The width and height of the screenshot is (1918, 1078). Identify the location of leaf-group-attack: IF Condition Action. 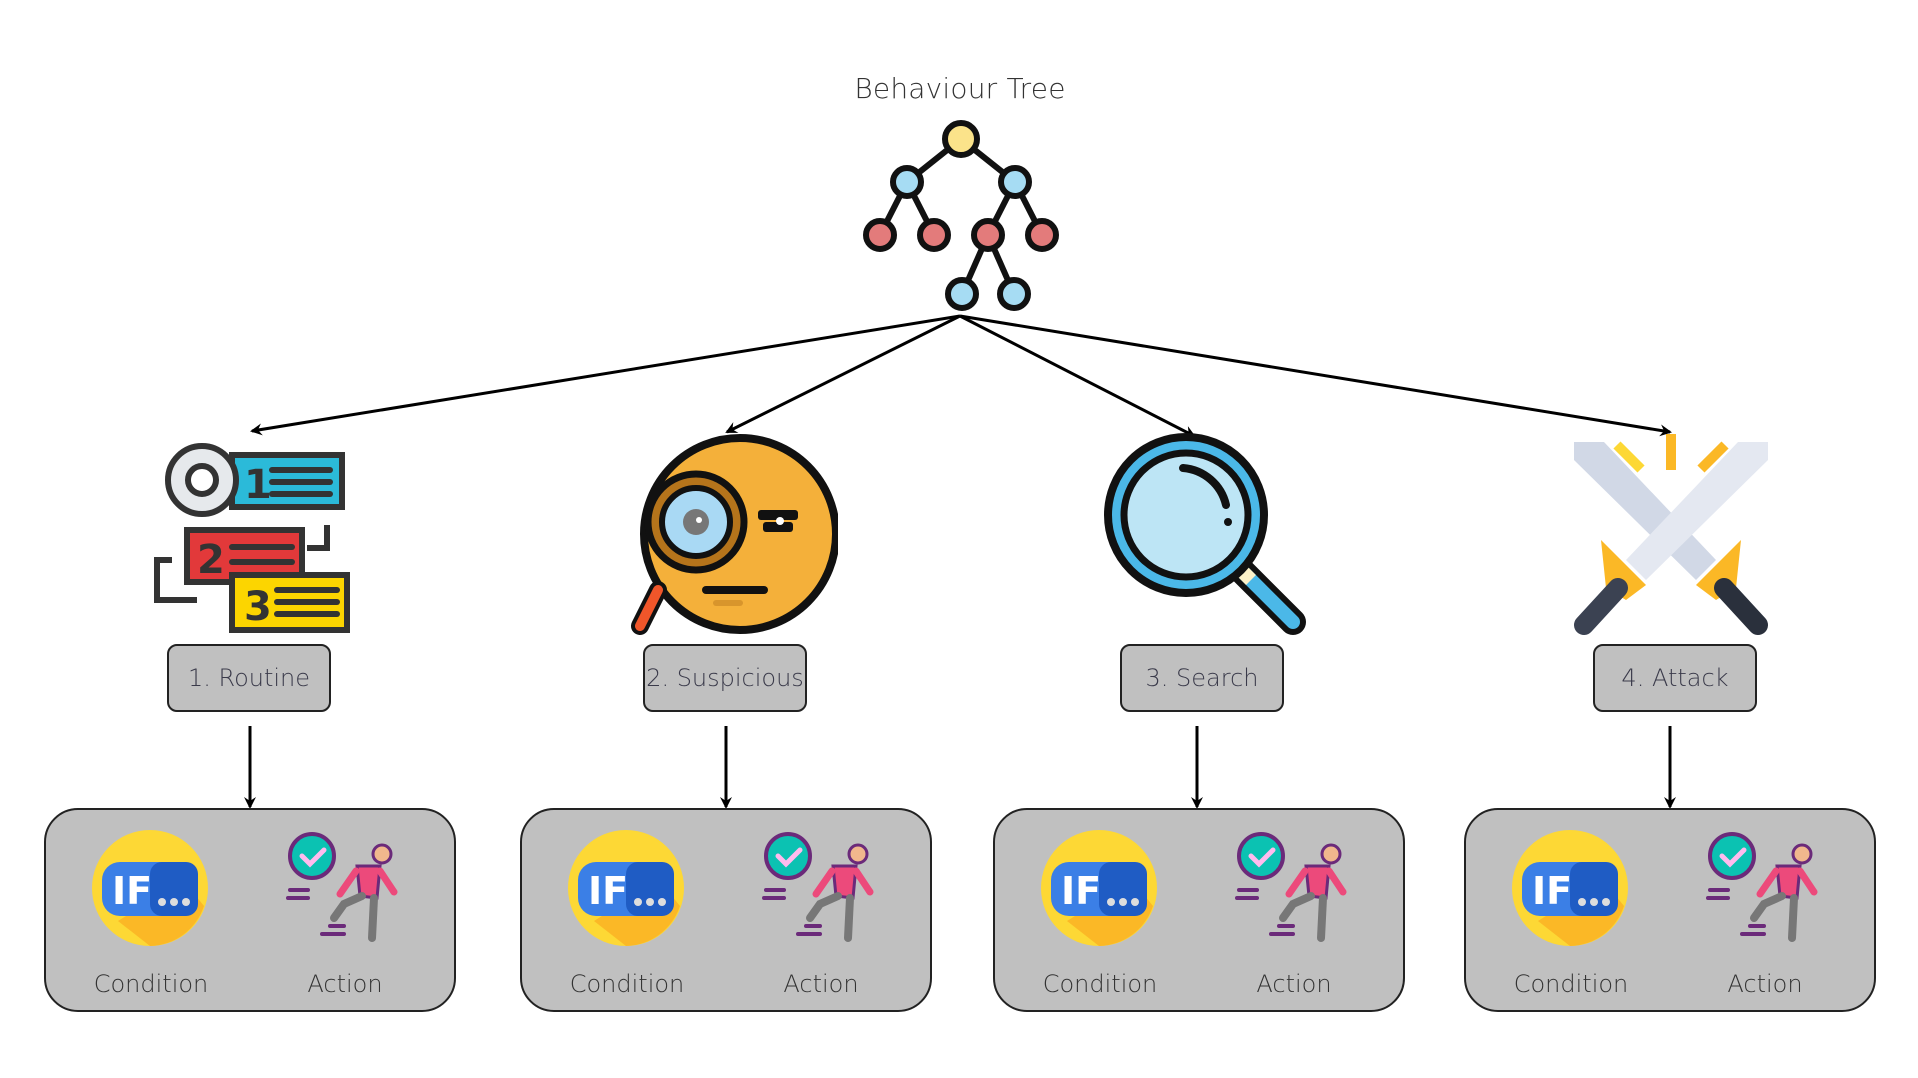
(1670, 910).